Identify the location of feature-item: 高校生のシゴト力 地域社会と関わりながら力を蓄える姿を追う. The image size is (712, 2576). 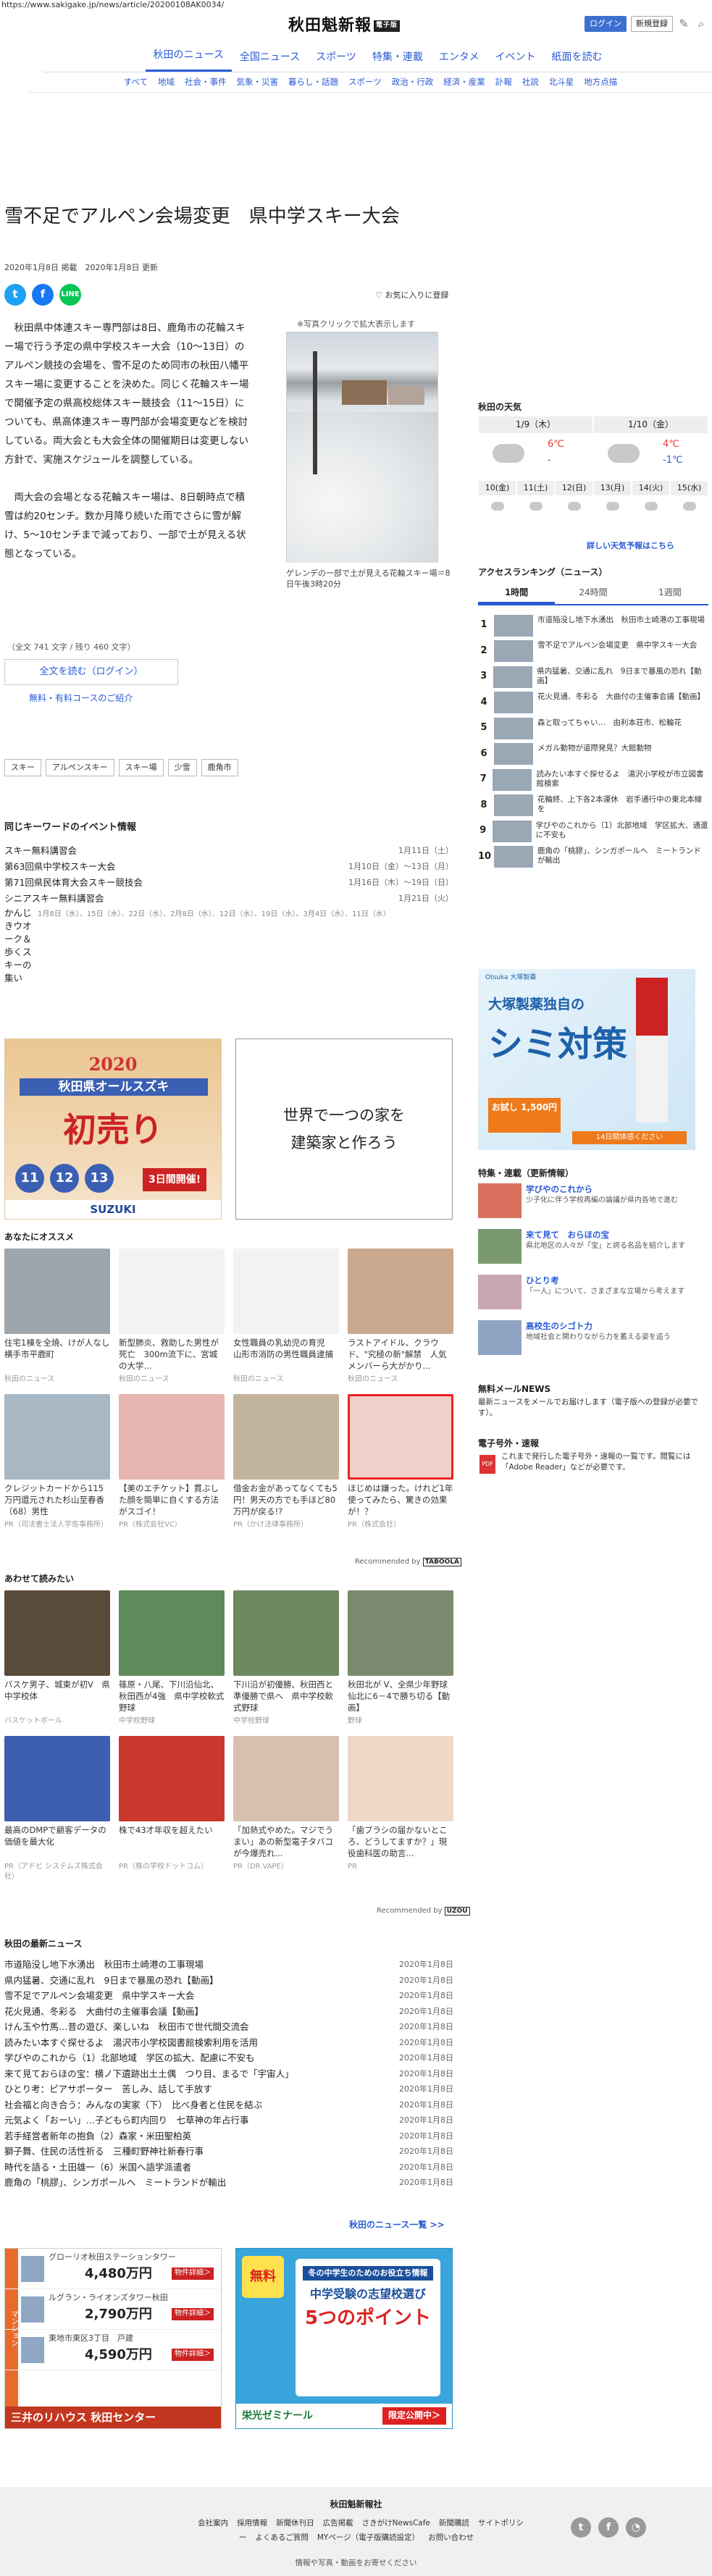
(593, 1339).